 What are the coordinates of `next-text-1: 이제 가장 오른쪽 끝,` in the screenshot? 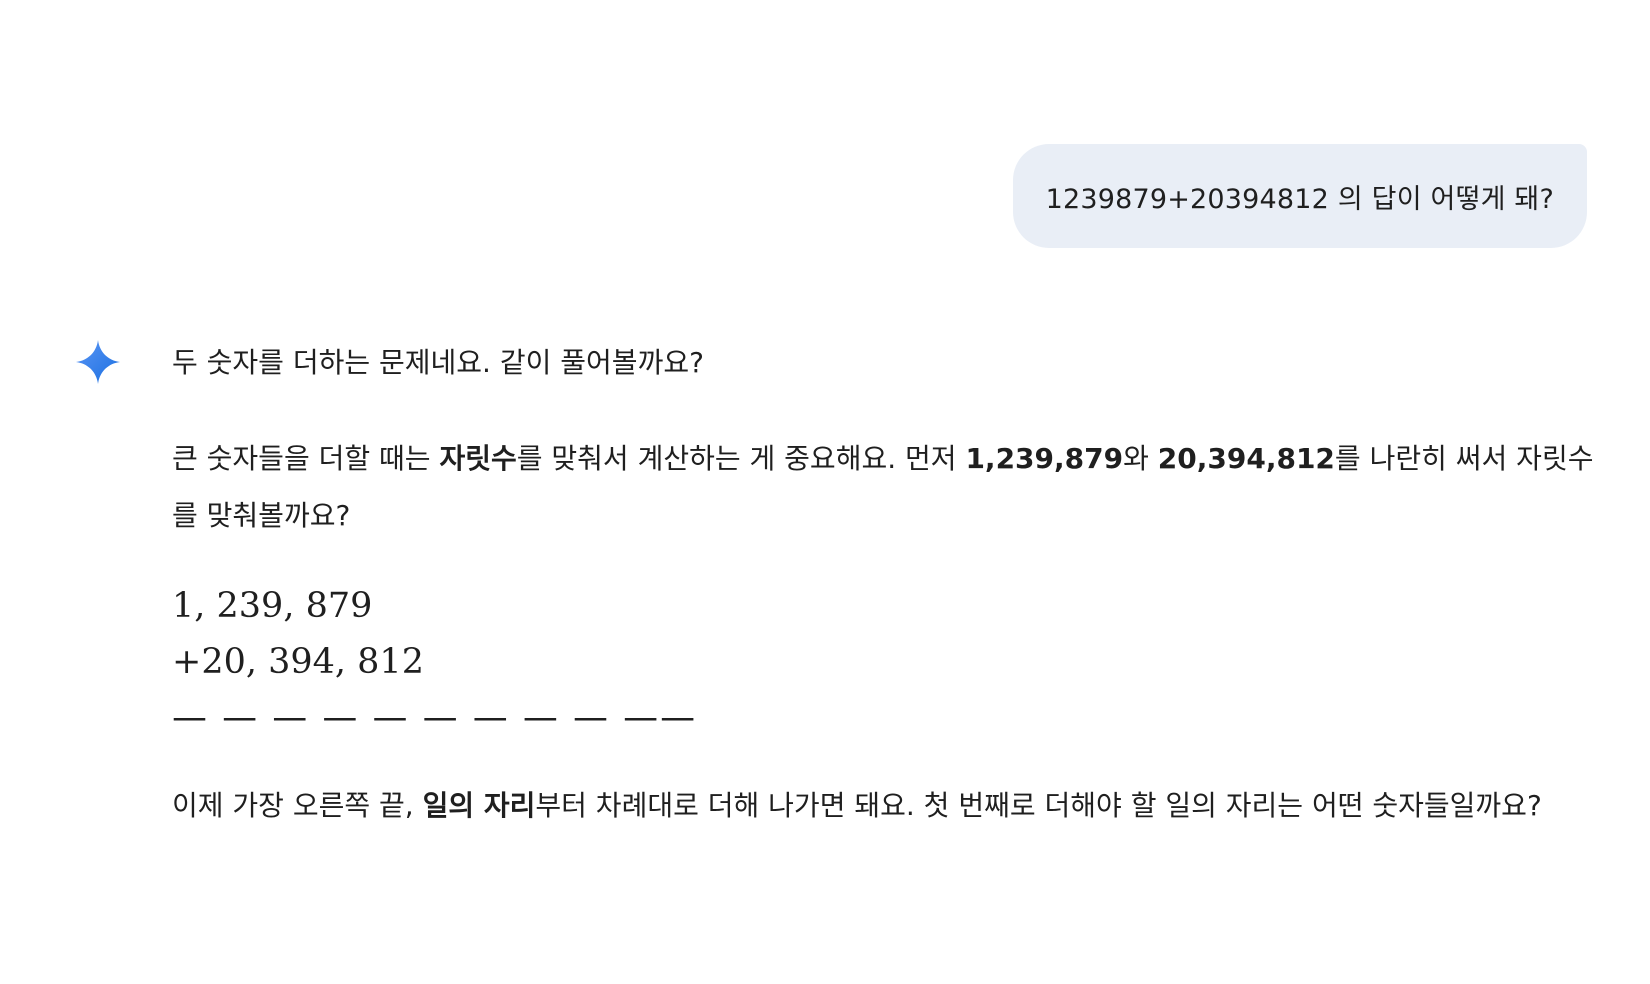 It's located at (297, 805).